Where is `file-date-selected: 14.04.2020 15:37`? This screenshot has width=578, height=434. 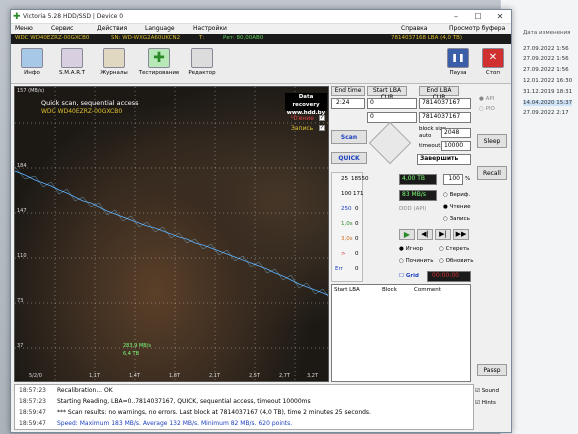 file-date-selected: 14.04.2020 15:37 is located at coordinates (548, 103).